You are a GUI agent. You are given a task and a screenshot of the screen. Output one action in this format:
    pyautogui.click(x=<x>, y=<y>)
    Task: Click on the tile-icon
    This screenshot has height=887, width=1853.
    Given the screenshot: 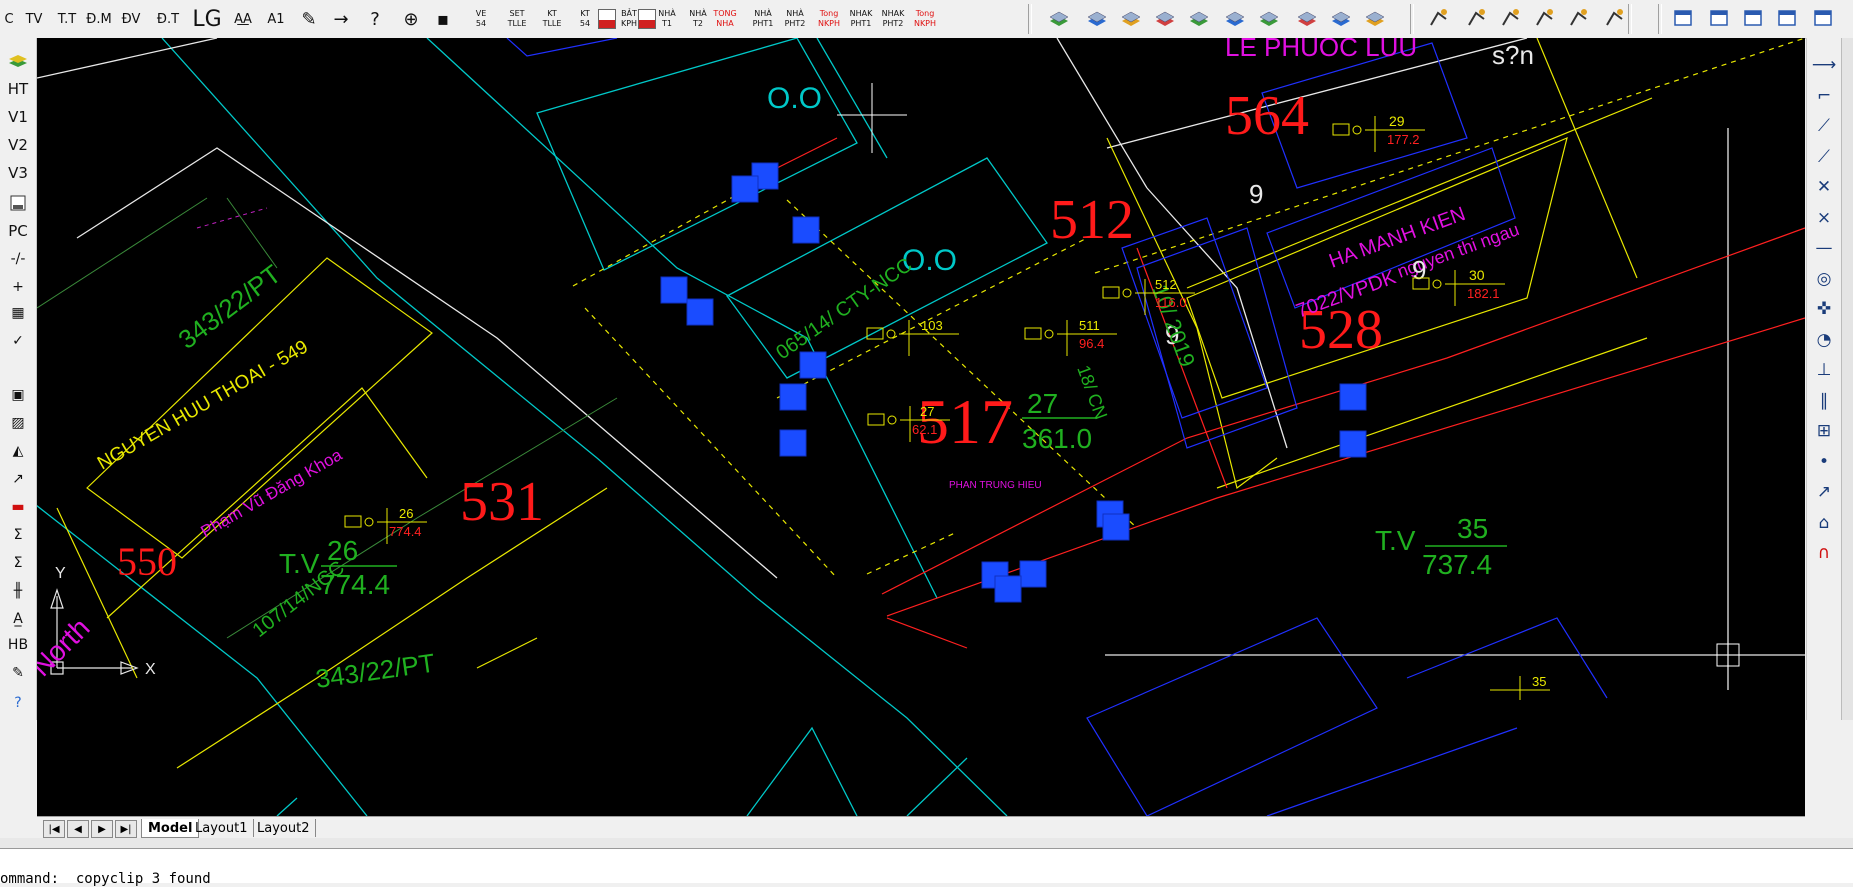 What is the action you would take?
    pyautogui.click(x=1753, y=18)
    